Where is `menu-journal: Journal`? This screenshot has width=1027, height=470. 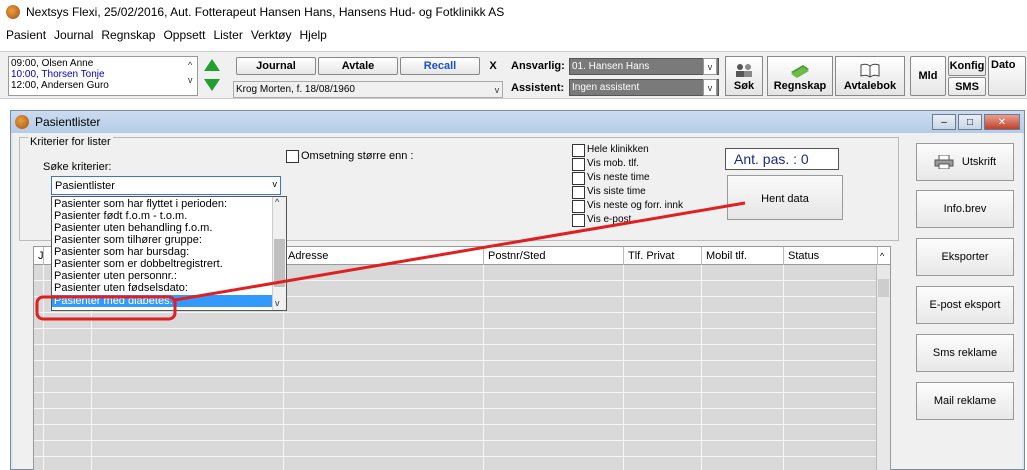
menu-journal: Journal is located at coordinates (73, 35).